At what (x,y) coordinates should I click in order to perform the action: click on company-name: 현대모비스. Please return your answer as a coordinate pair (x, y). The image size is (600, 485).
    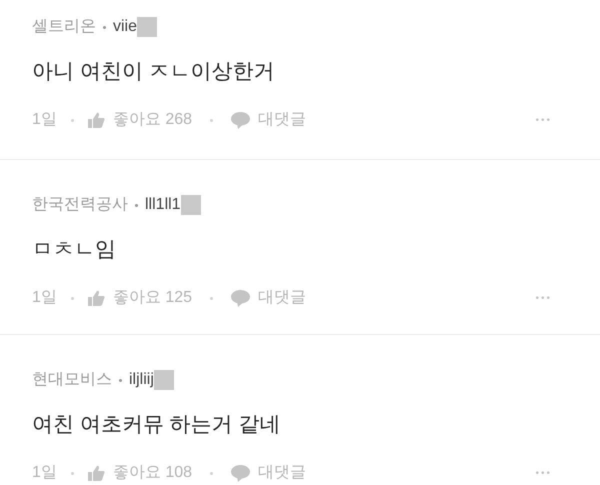
    Looking at the image, I should click on (72, 380).